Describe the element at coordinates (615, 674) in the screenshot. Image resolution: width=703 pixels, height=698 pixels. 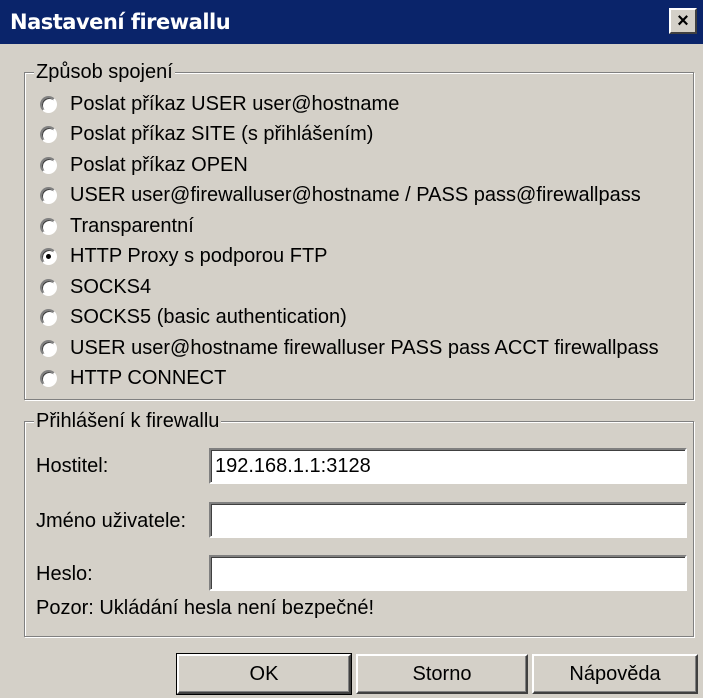
I see `help-button: Nápověda` at that location.